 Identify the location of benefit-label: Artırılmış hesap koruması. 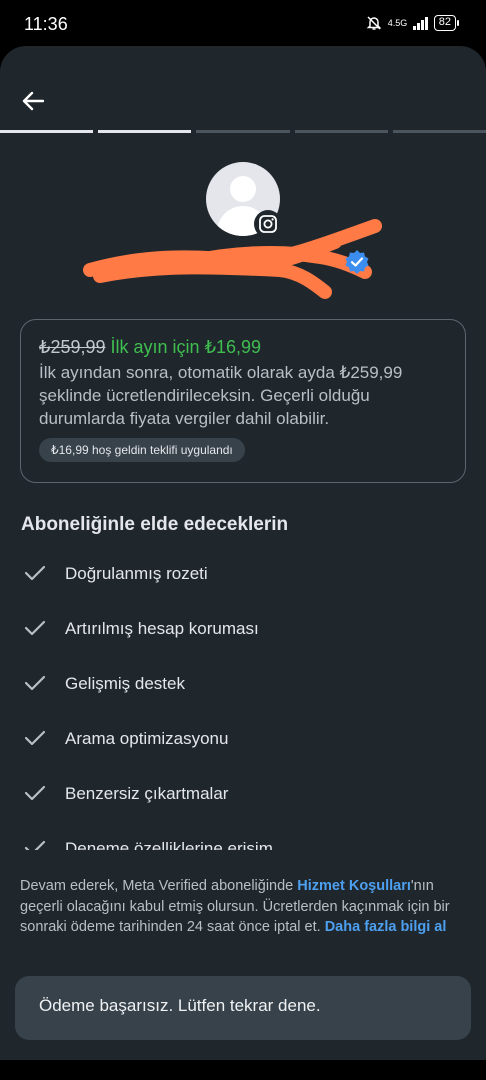
(162, 628).